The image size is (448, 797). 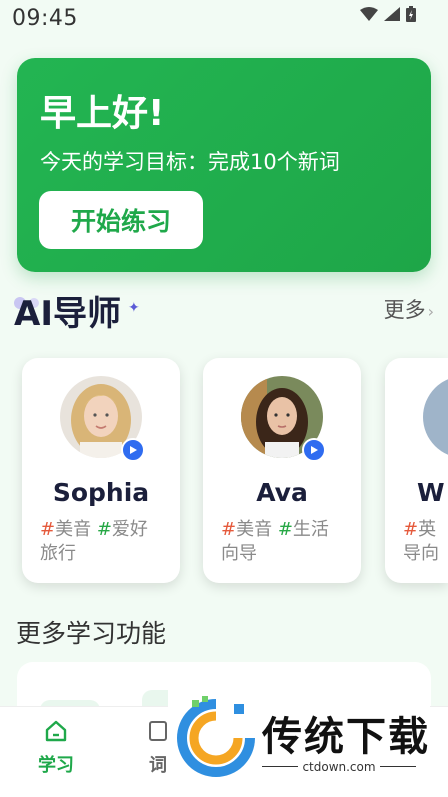 I want to click on status-icons, so click(x=388, y=14).